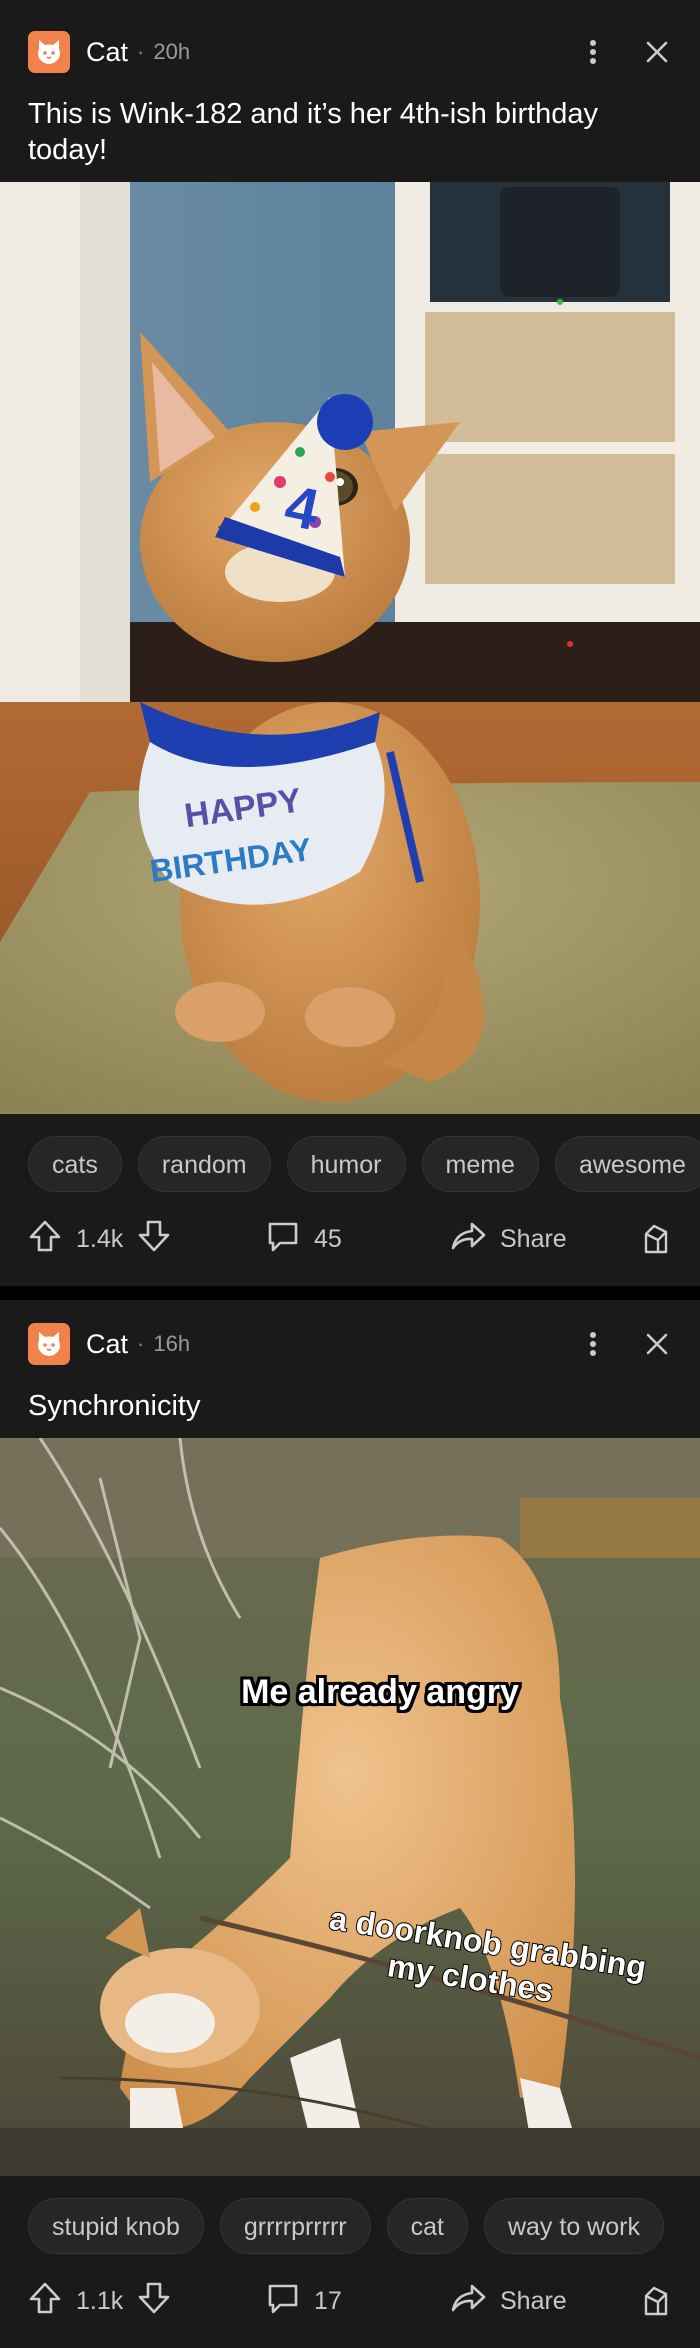  Describe the element at coordinates (350, 52) in the screenshot. I see `post-header: Cat · 20h` at that location.